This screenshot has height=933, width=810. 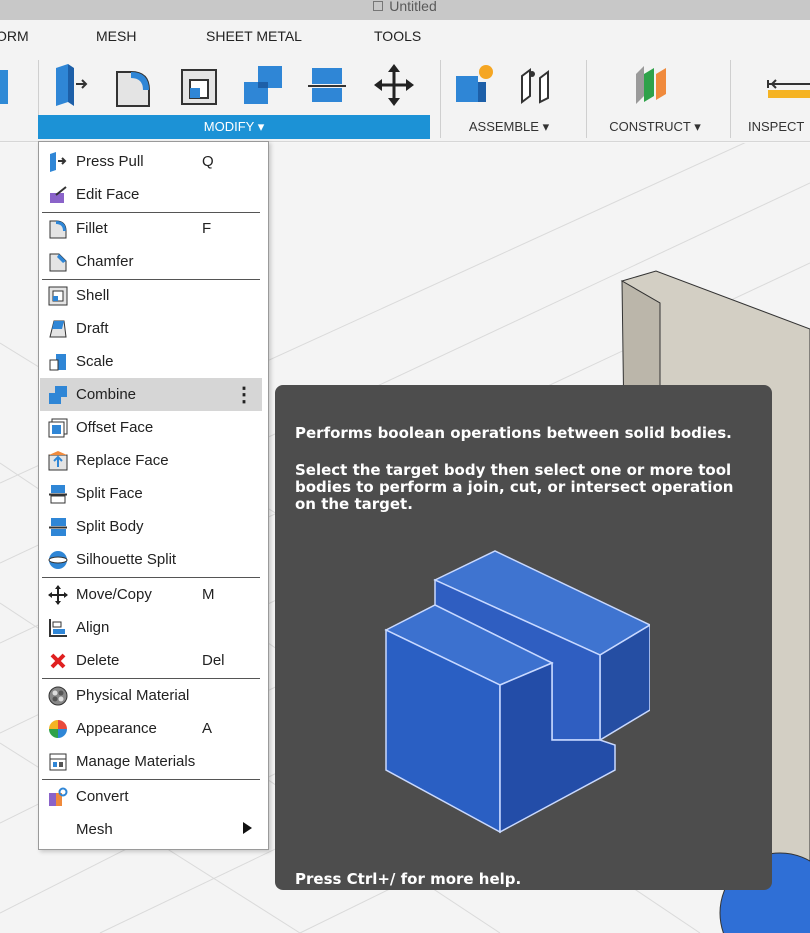 I want to click on joint-icon, so click(x=537, y=85).